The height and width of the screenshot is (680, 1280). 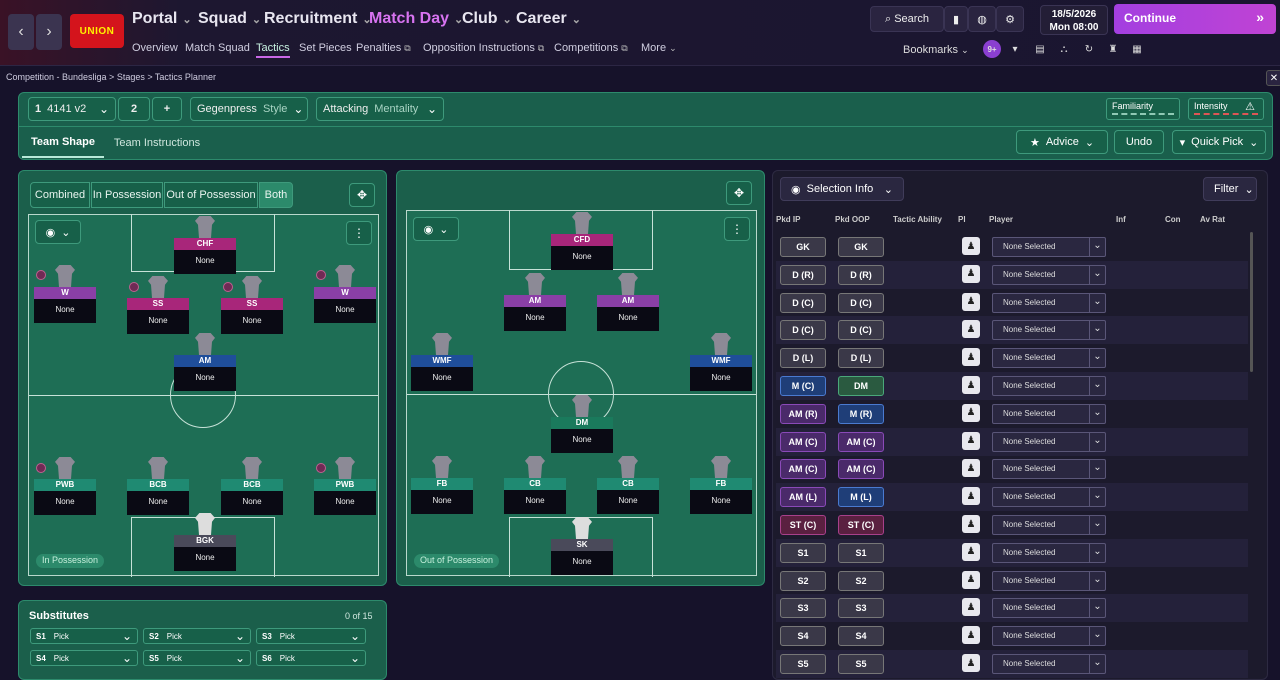 I want to click on player-slot-ss-left: SS None, so click(x=158, y=309).